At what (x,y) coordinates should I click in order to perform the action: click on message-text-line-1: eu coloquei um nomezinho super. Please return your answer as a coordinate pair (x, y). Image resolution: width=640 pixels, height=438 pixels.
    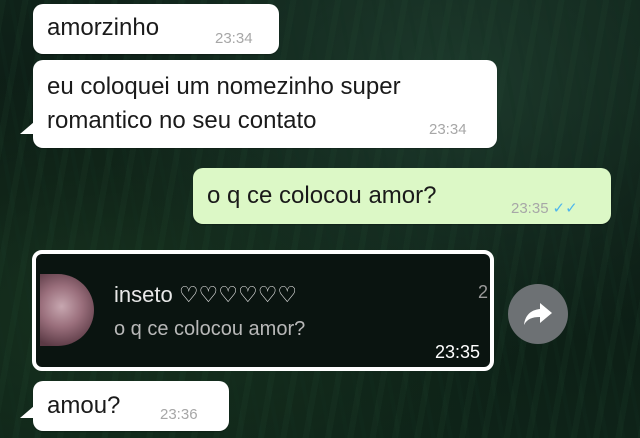
    Looking at the image, I should click on (224, 86).